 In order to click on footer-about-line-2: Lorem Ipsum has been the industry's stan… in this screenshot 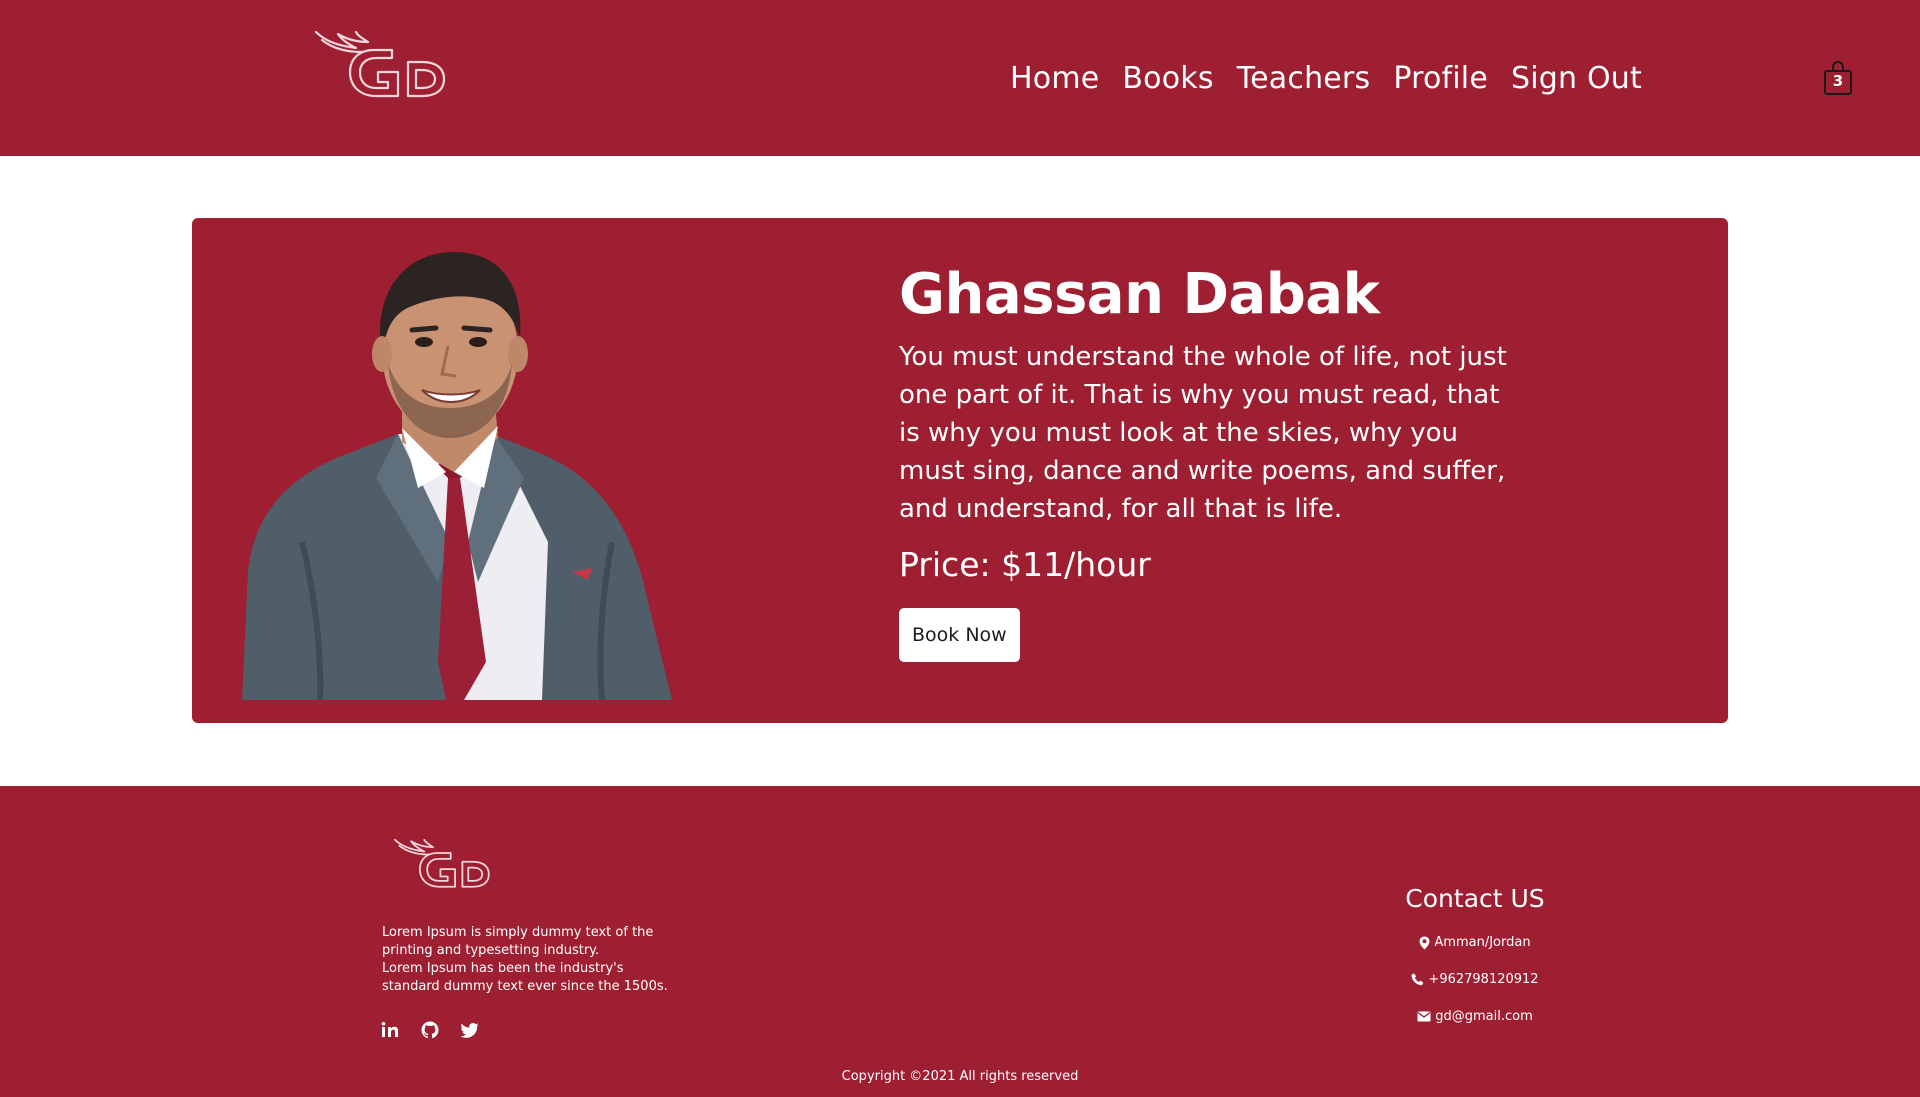, I will do `click(525, 977)`.